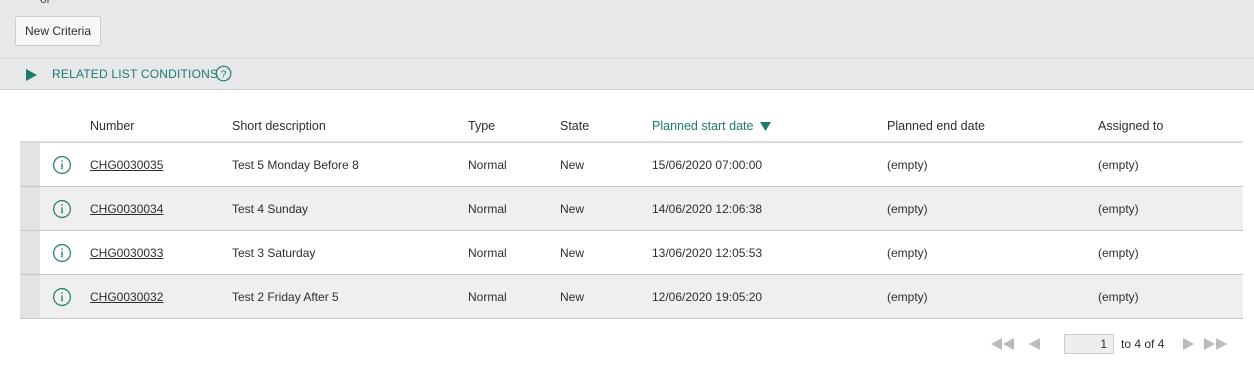 The height and width of the screenshot is (373, 1254). I want to click on related-list-conditions-bar: RELATED LIST CONDITIONS ?, so click(627, 74).